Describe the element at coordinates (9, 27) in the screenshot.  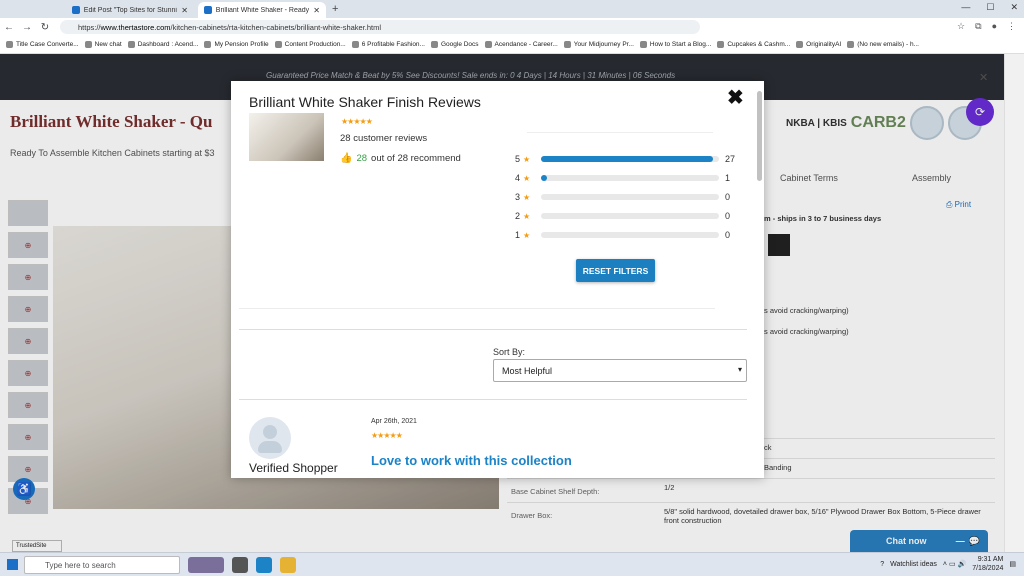
I see `back-icon: ←` at that location.